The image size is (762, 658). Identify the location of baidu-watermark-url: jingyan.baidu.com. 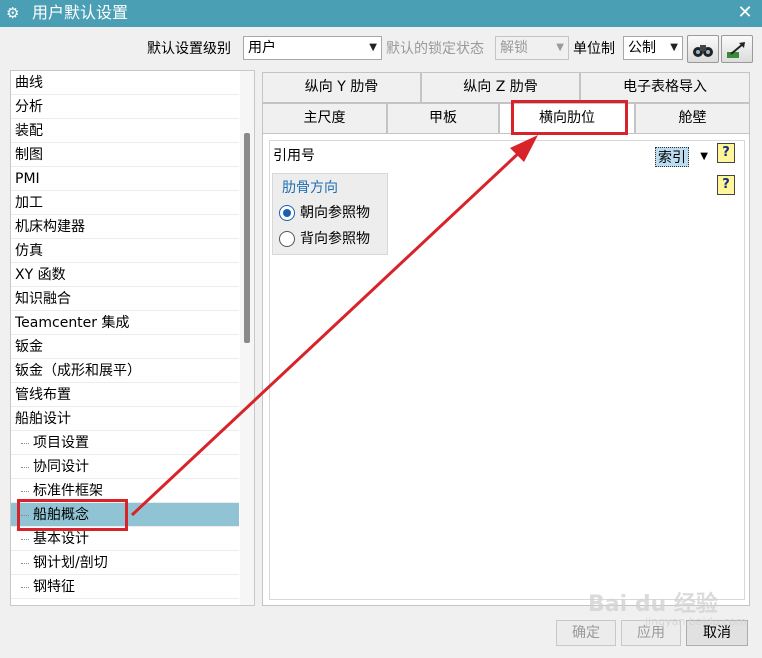
(696, 621).